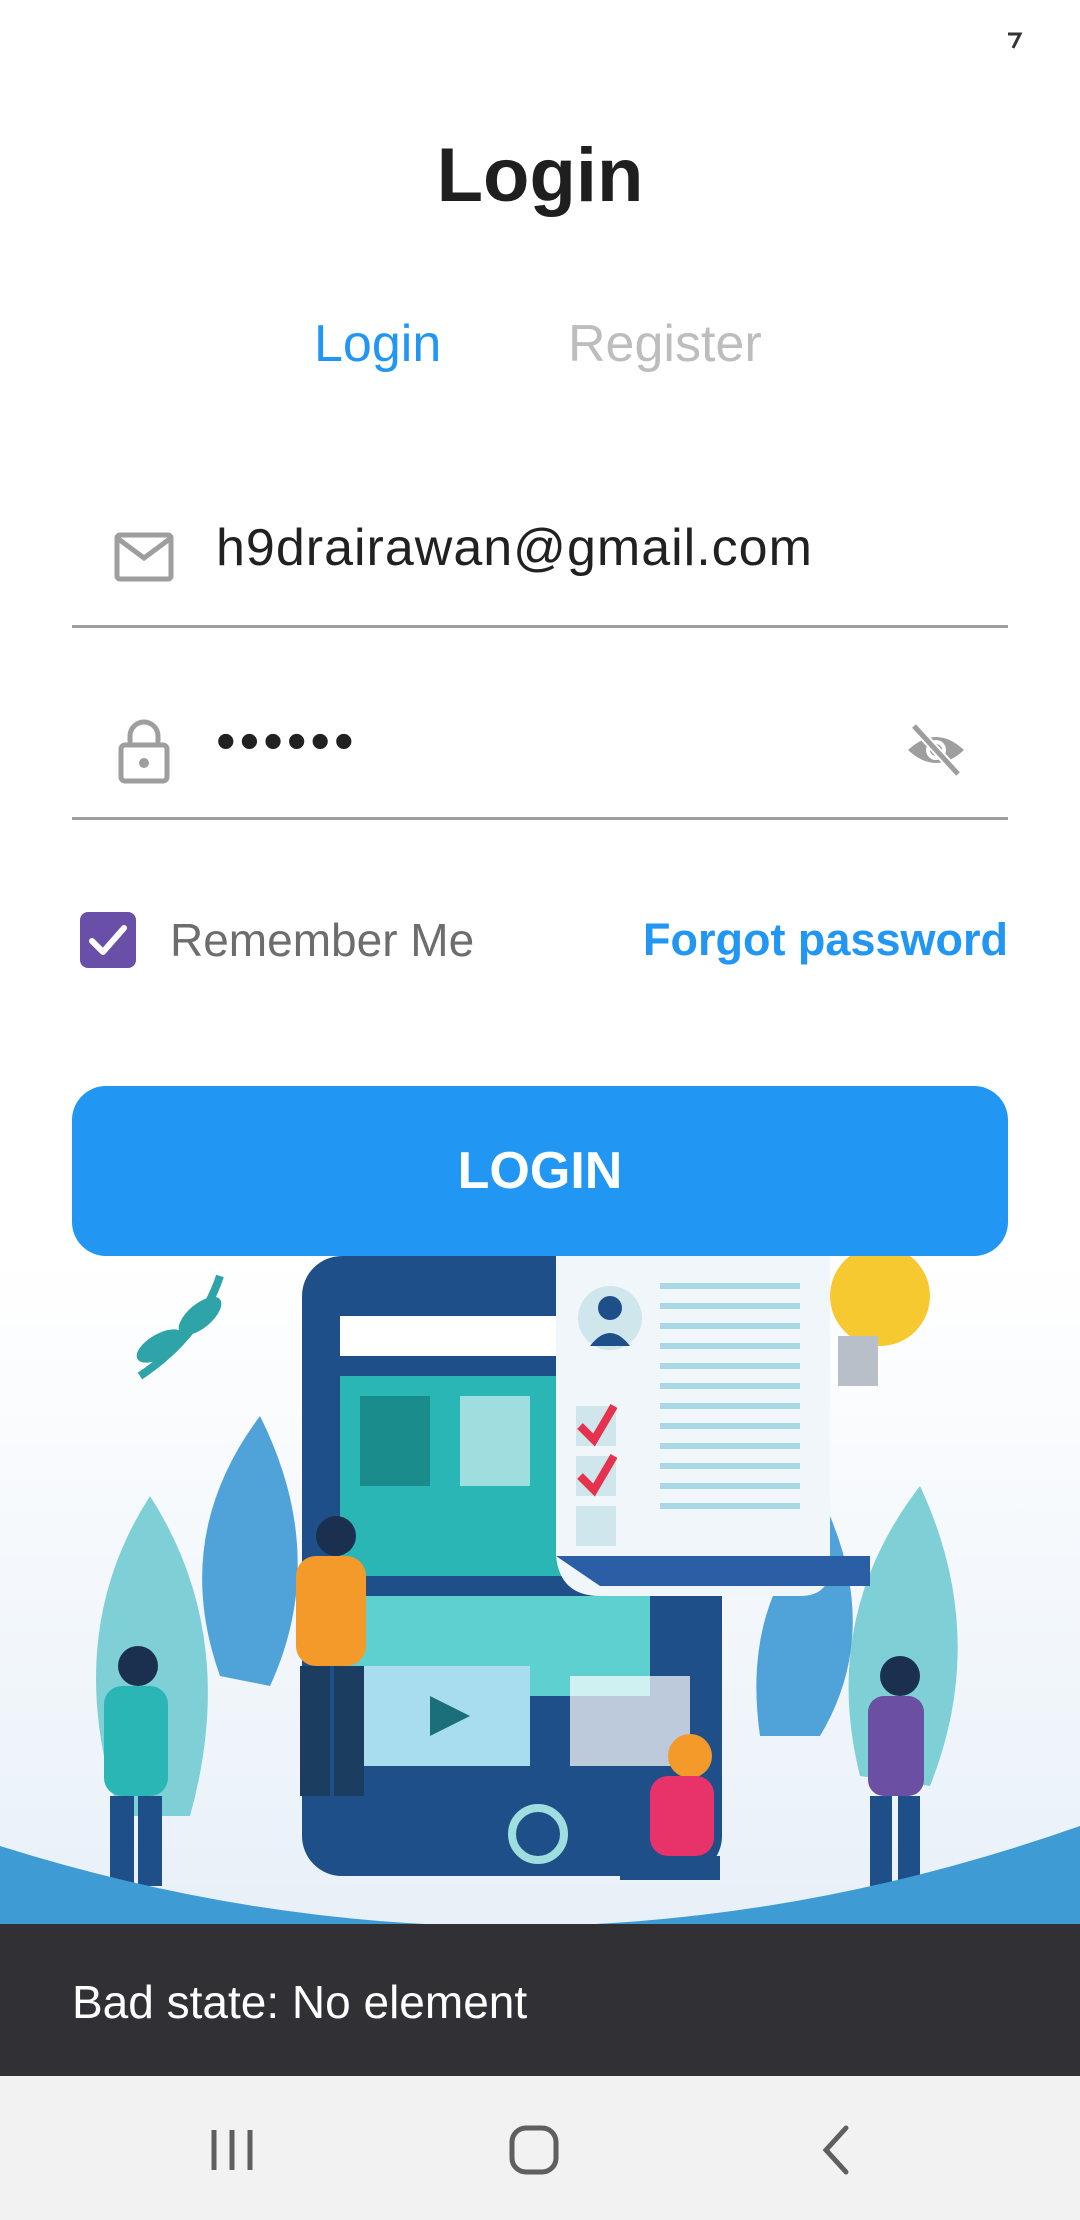  Describe the element at coordinates (377, 344) in the screenshot. I see `tab-login: Login` at that location.